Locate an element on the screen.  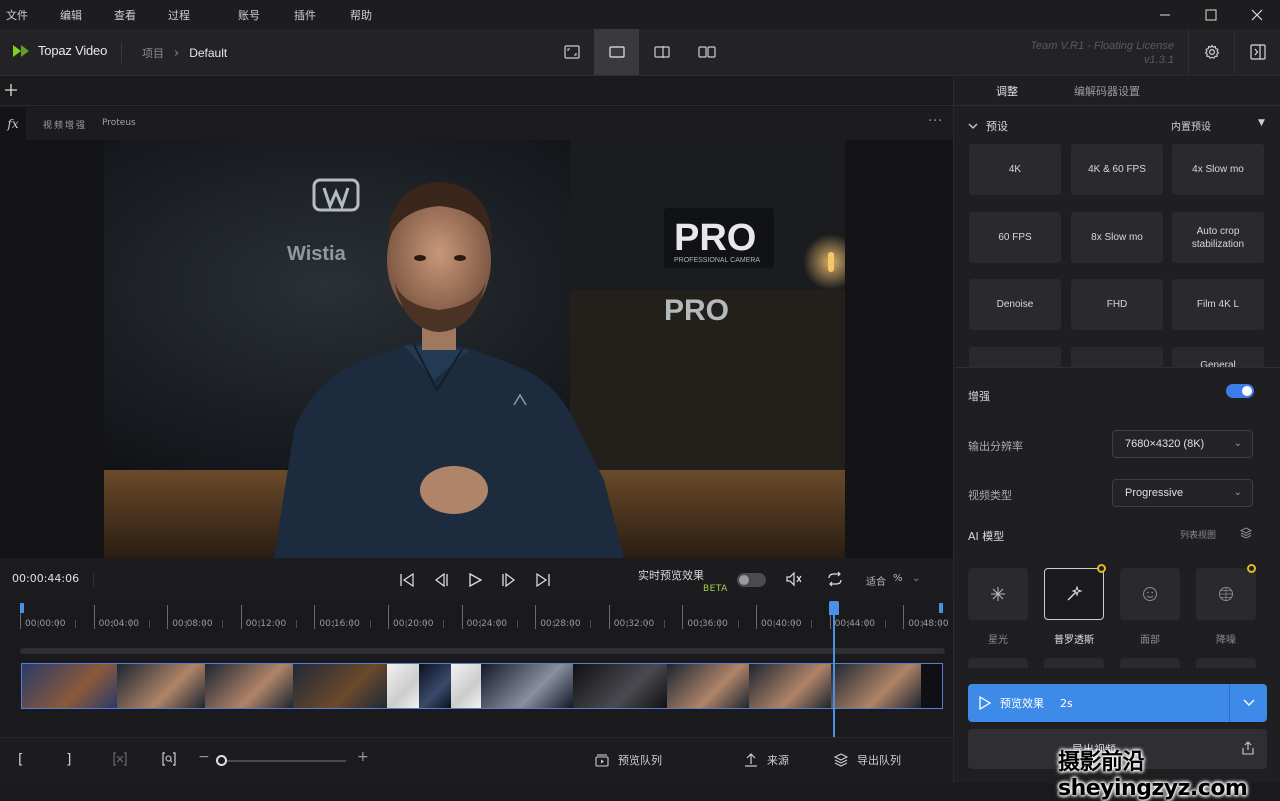
set-in-point-button: [ is located at coordinates (20, 760).